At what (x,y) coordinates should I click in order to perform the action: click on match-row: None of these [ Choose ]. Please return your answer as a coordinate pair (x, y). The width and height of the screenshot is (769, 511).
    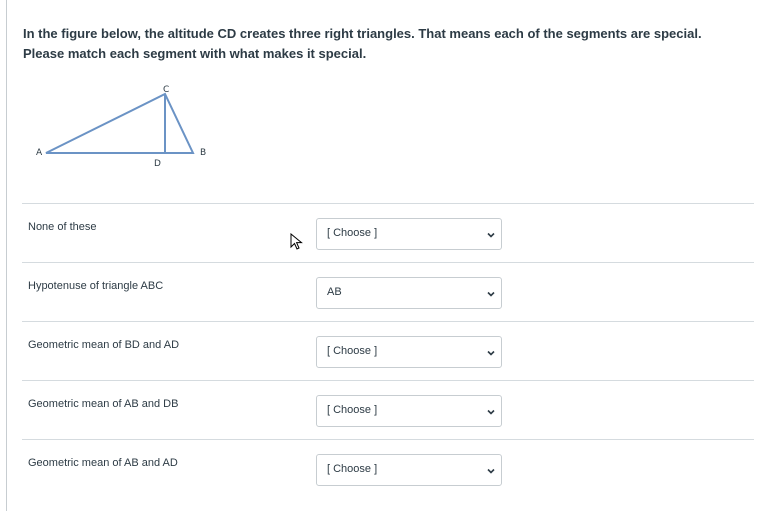
    Looking at the image, I should click on (388, 232).